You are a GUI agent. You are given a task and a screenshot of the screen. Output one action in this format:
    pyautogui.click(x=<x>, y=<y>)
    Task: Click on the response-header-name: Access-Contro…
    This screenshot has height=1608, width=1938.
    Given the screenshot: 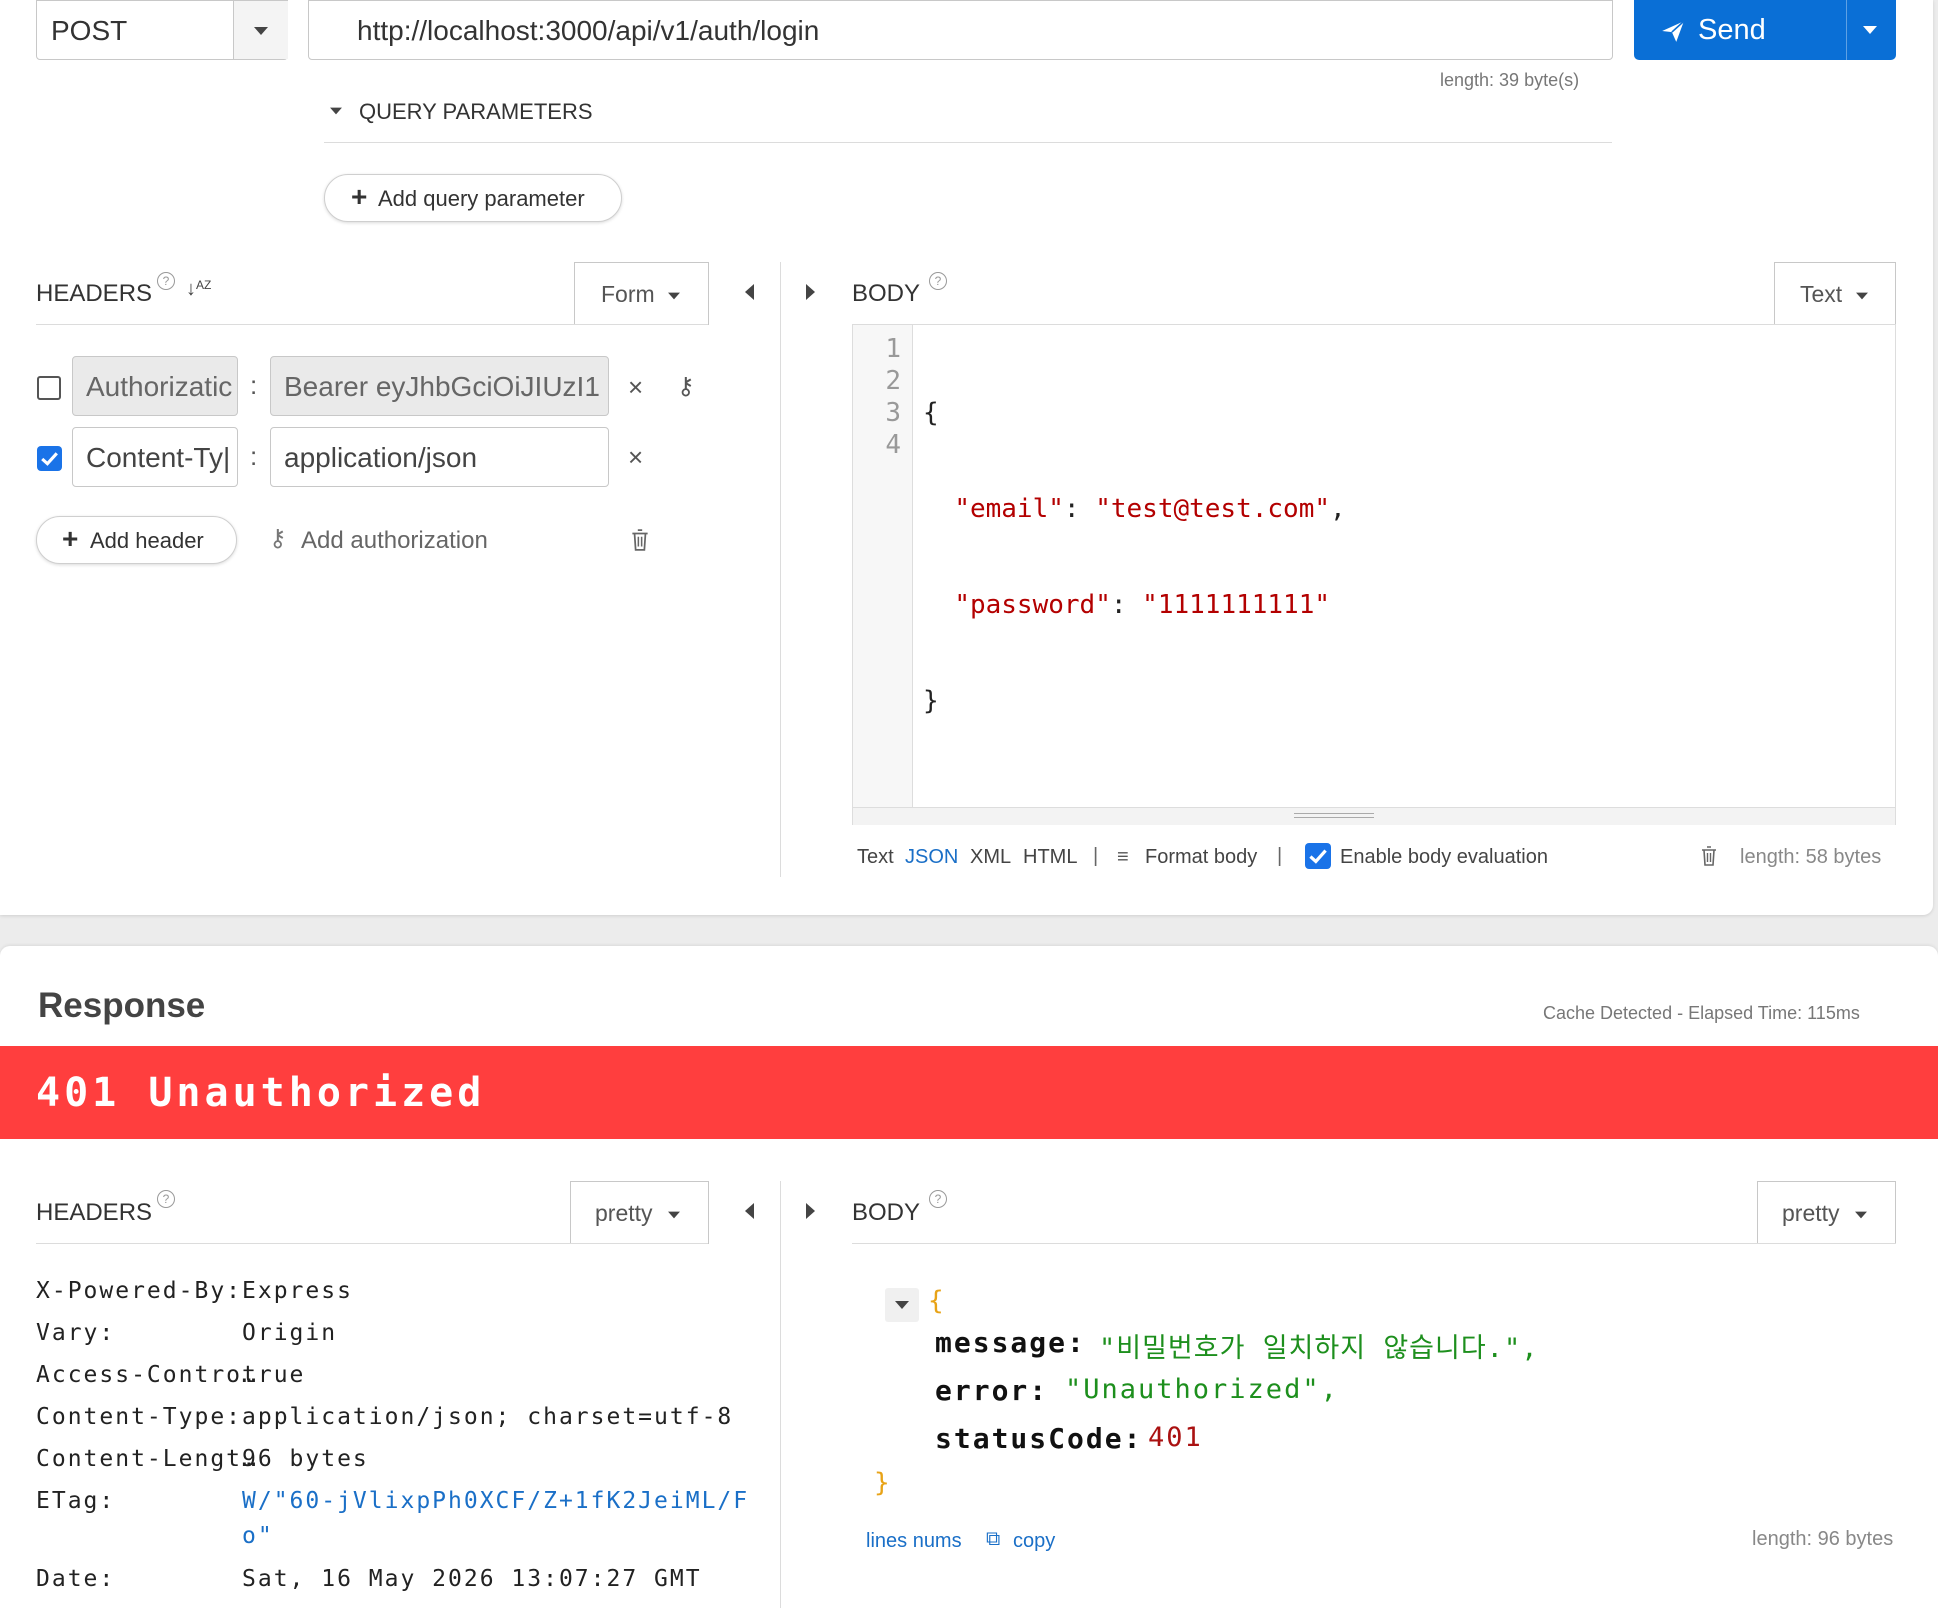 What is the action you would take?
    pyautogui.click(x=147, y=1375)
    